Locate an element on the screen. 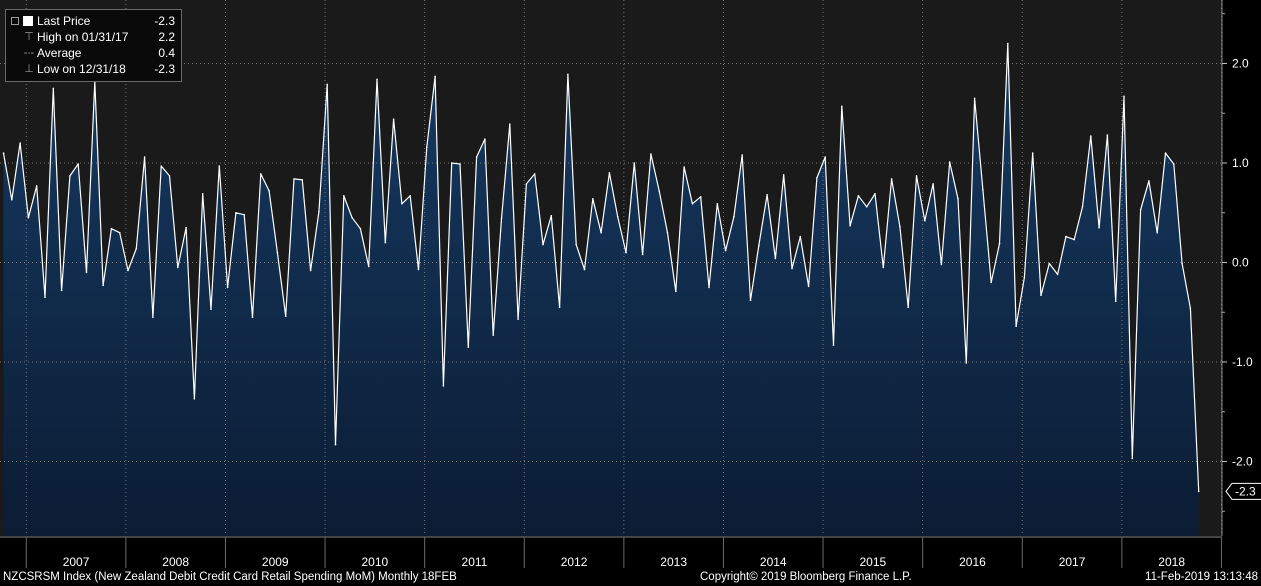 The image size is (1261, 586). legend-low-value: -2.3 is located at coordinates (164, 69).